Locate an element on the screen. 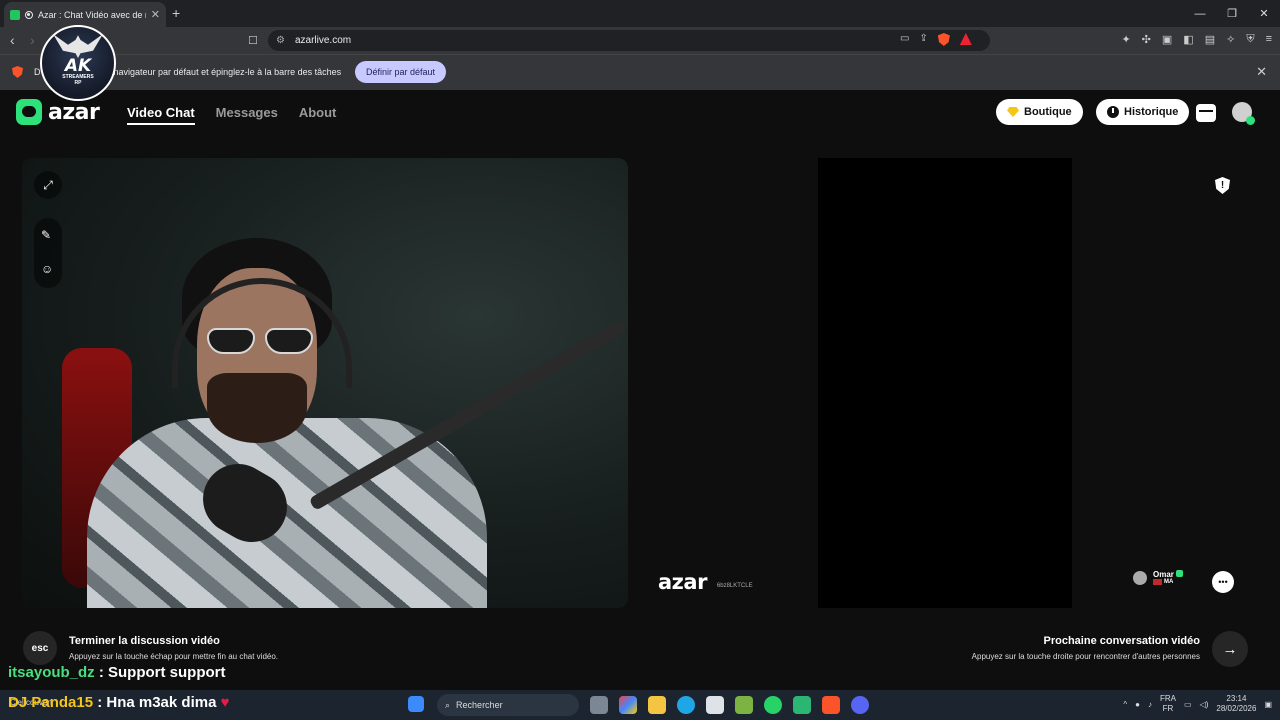 This screenshot has width=1280, height=720. azar-watermark: azar 6bz8LKTCLE is located at coordinates (705, 582).